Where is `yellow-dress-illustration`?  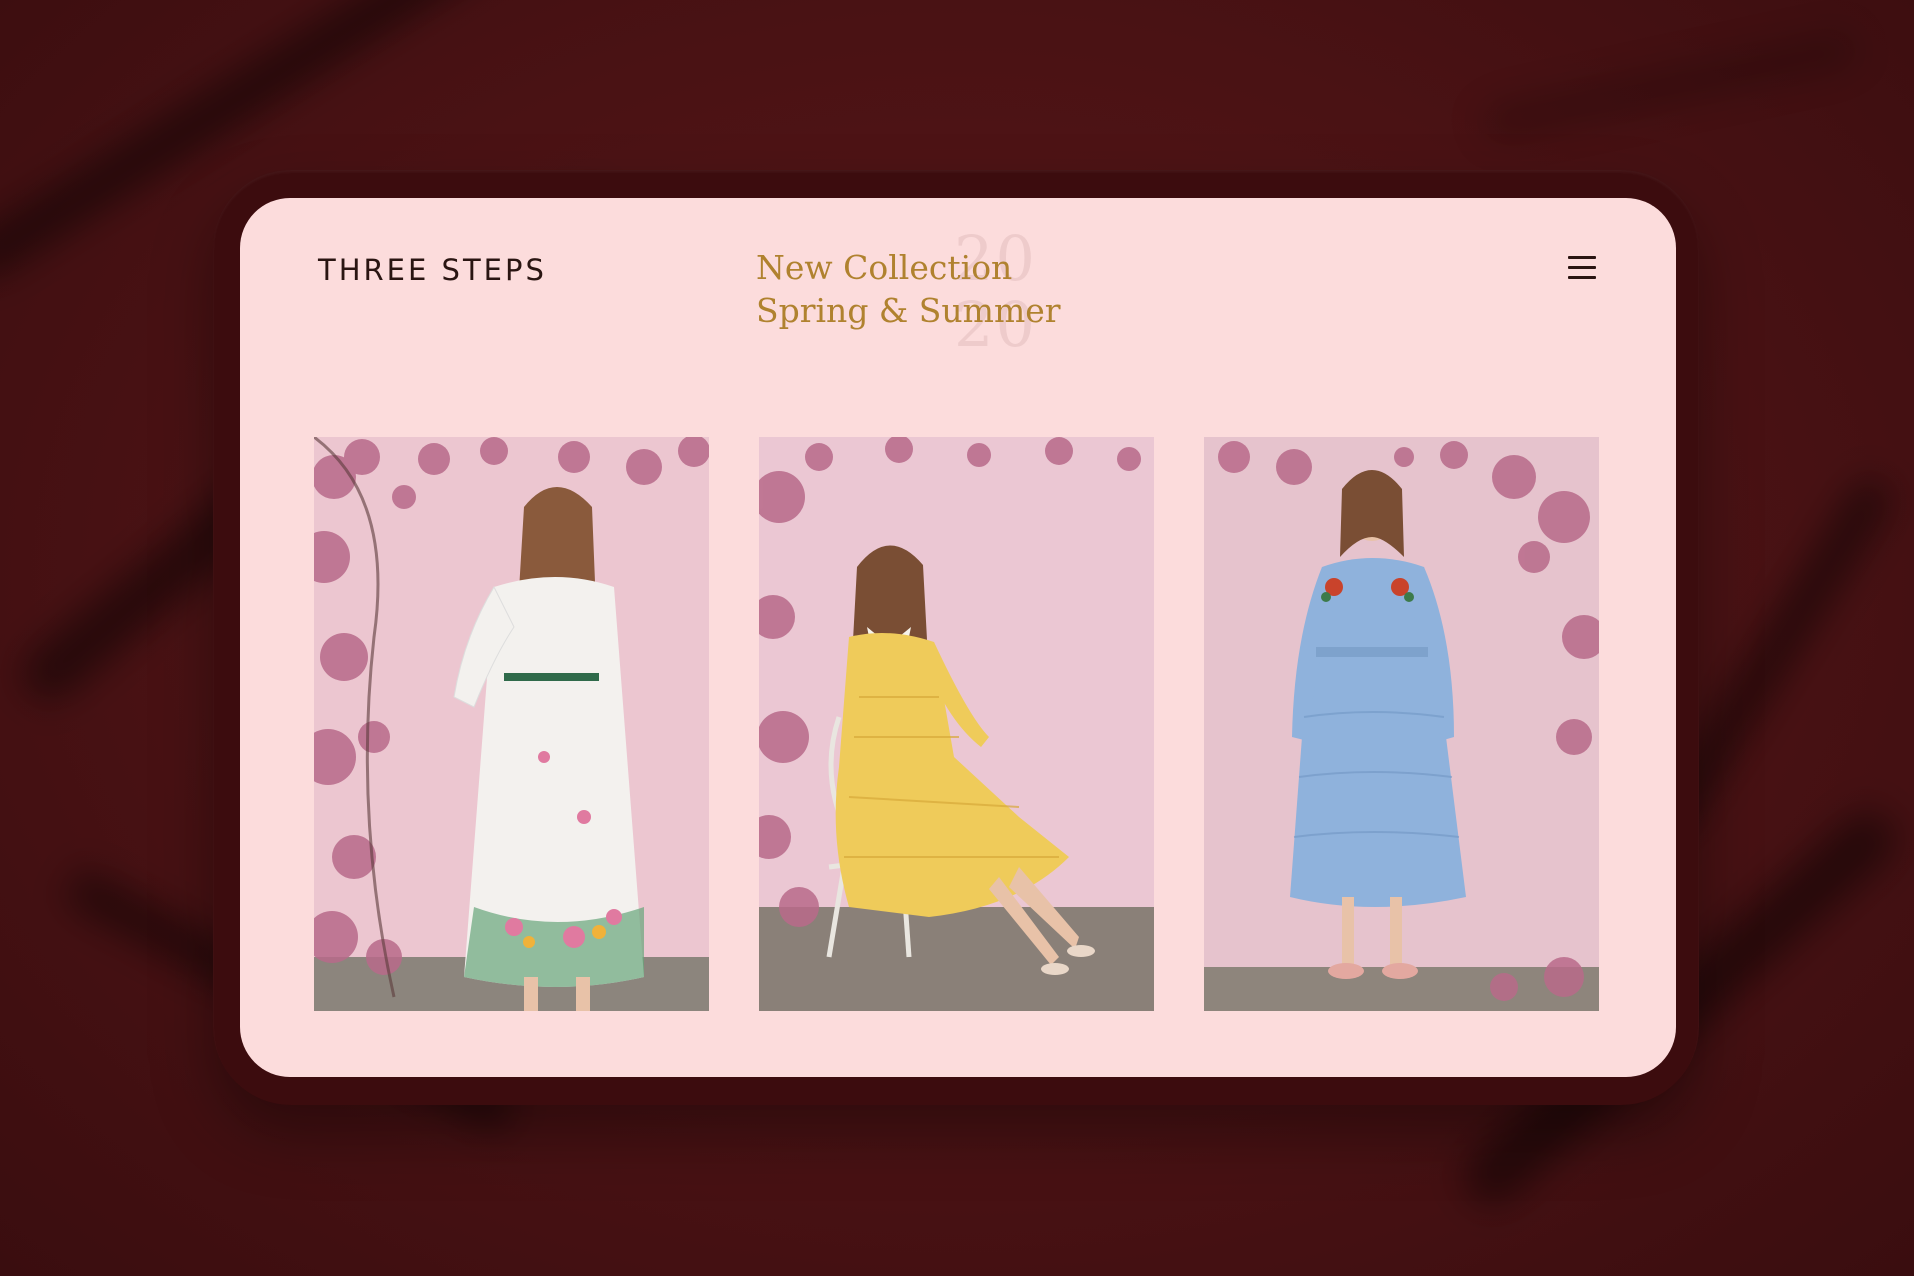
yellow-dress-illustration is located at coordinates (956, 724).